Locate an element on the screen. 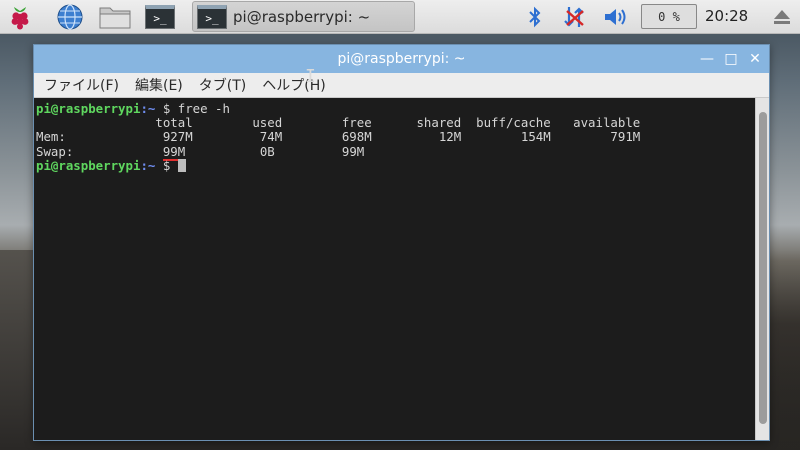 The width and height of the screenshot is (800, 450). free-mem-row: Mem: 927M 74M 698M 12M 154M 791M is located at coordinates (338, 137).